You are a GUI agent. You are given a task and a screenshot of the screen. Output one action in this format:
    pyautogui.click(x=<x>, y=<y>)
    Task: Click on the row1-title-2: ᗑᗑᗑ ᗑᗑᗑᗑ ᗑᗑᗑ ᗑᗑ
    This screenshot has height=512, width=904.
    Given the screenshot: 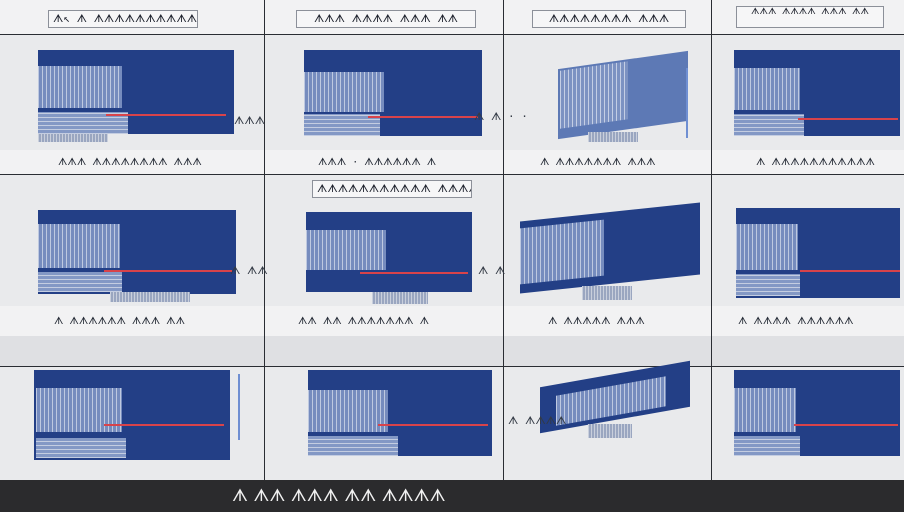 What is the action you would take?
    pyautogui.click(x=386, y=19)
    